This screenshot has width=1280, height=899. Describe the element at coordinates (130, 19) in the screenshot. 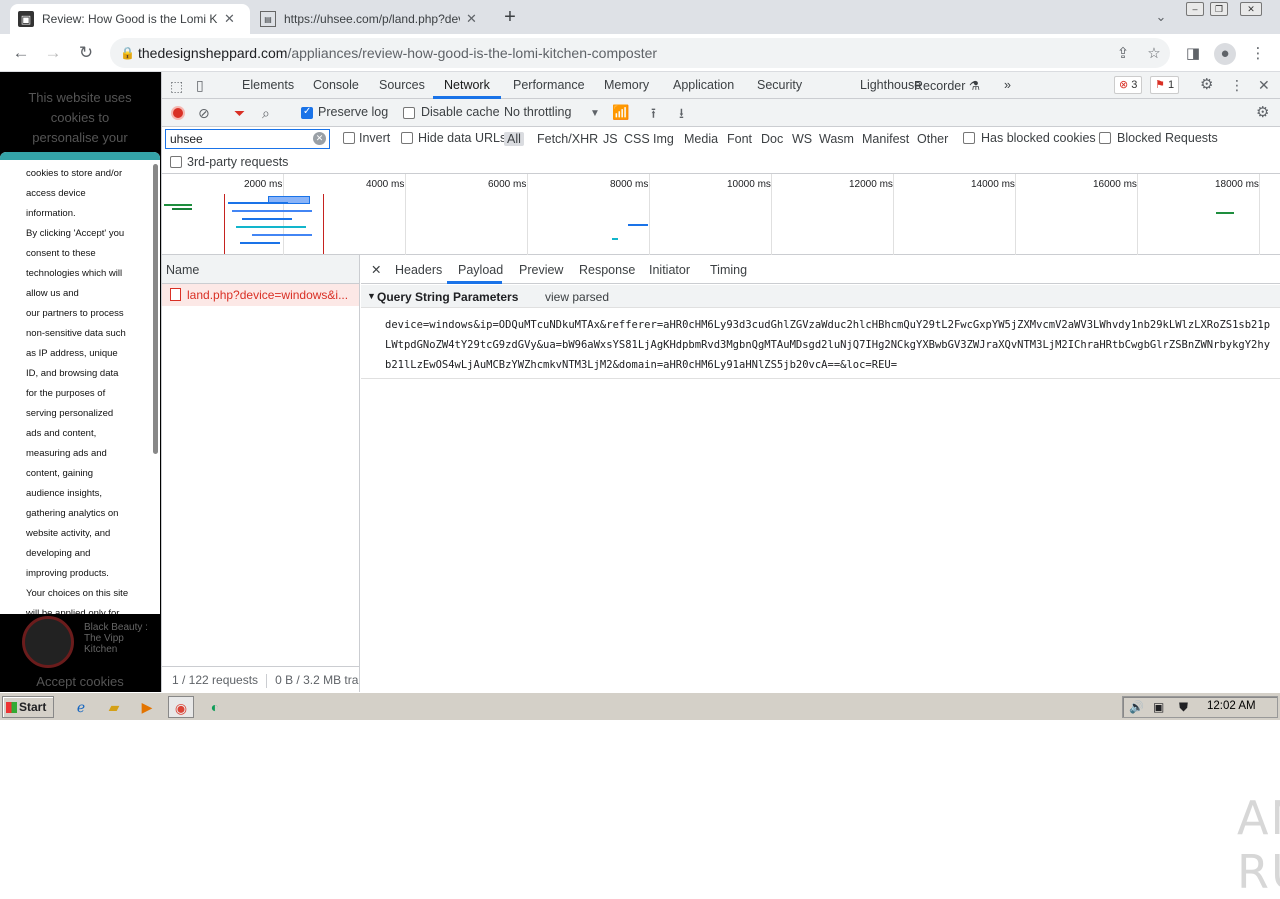

I see `browser-tab-active: ▣ Review: How Good is the Lomi Kitche ✕` at that location.